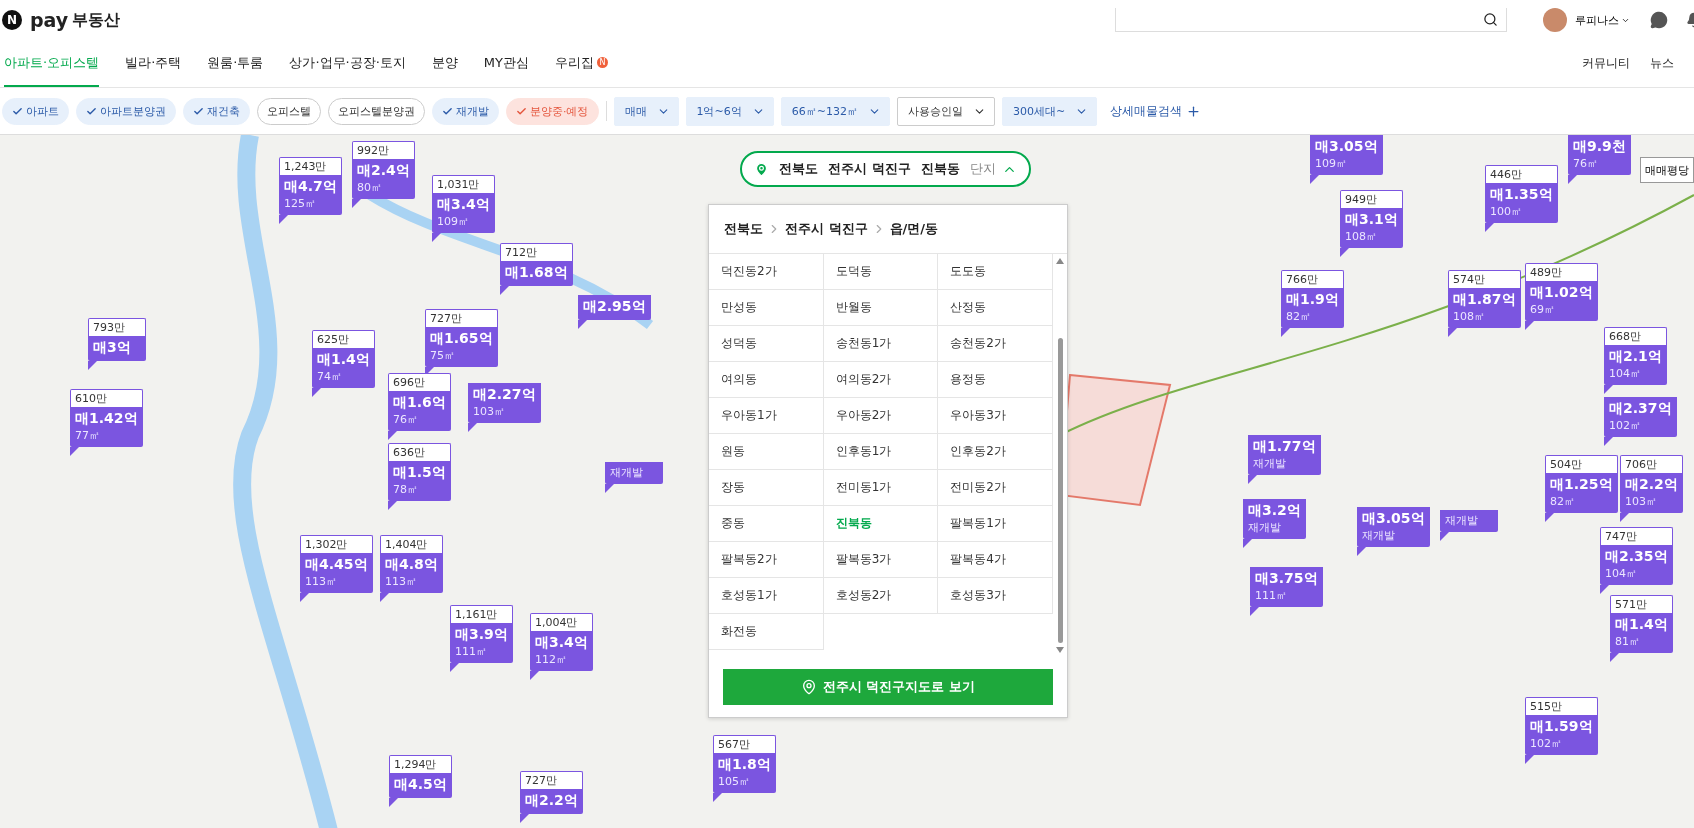  I want to click on price: 매3.05억, so click(1346, 147).